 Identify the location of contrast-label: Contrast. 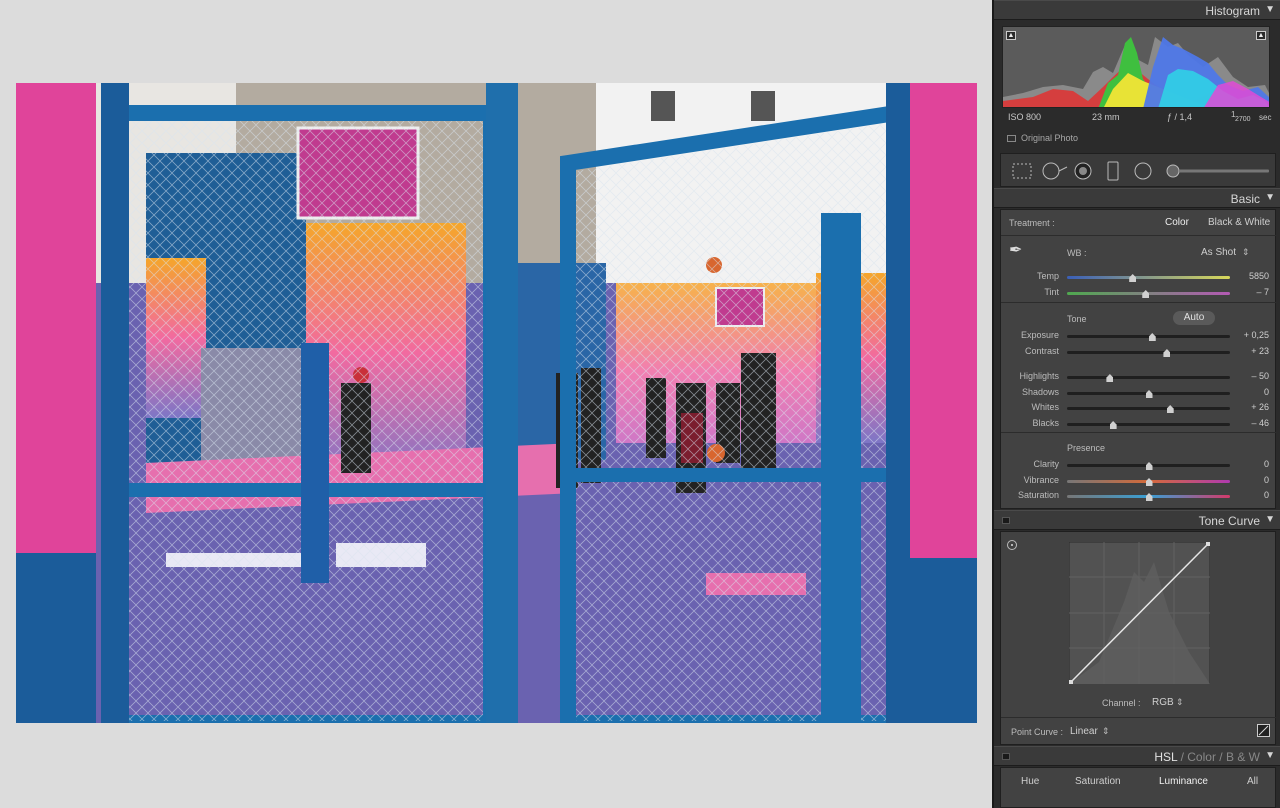
(1041, 351).